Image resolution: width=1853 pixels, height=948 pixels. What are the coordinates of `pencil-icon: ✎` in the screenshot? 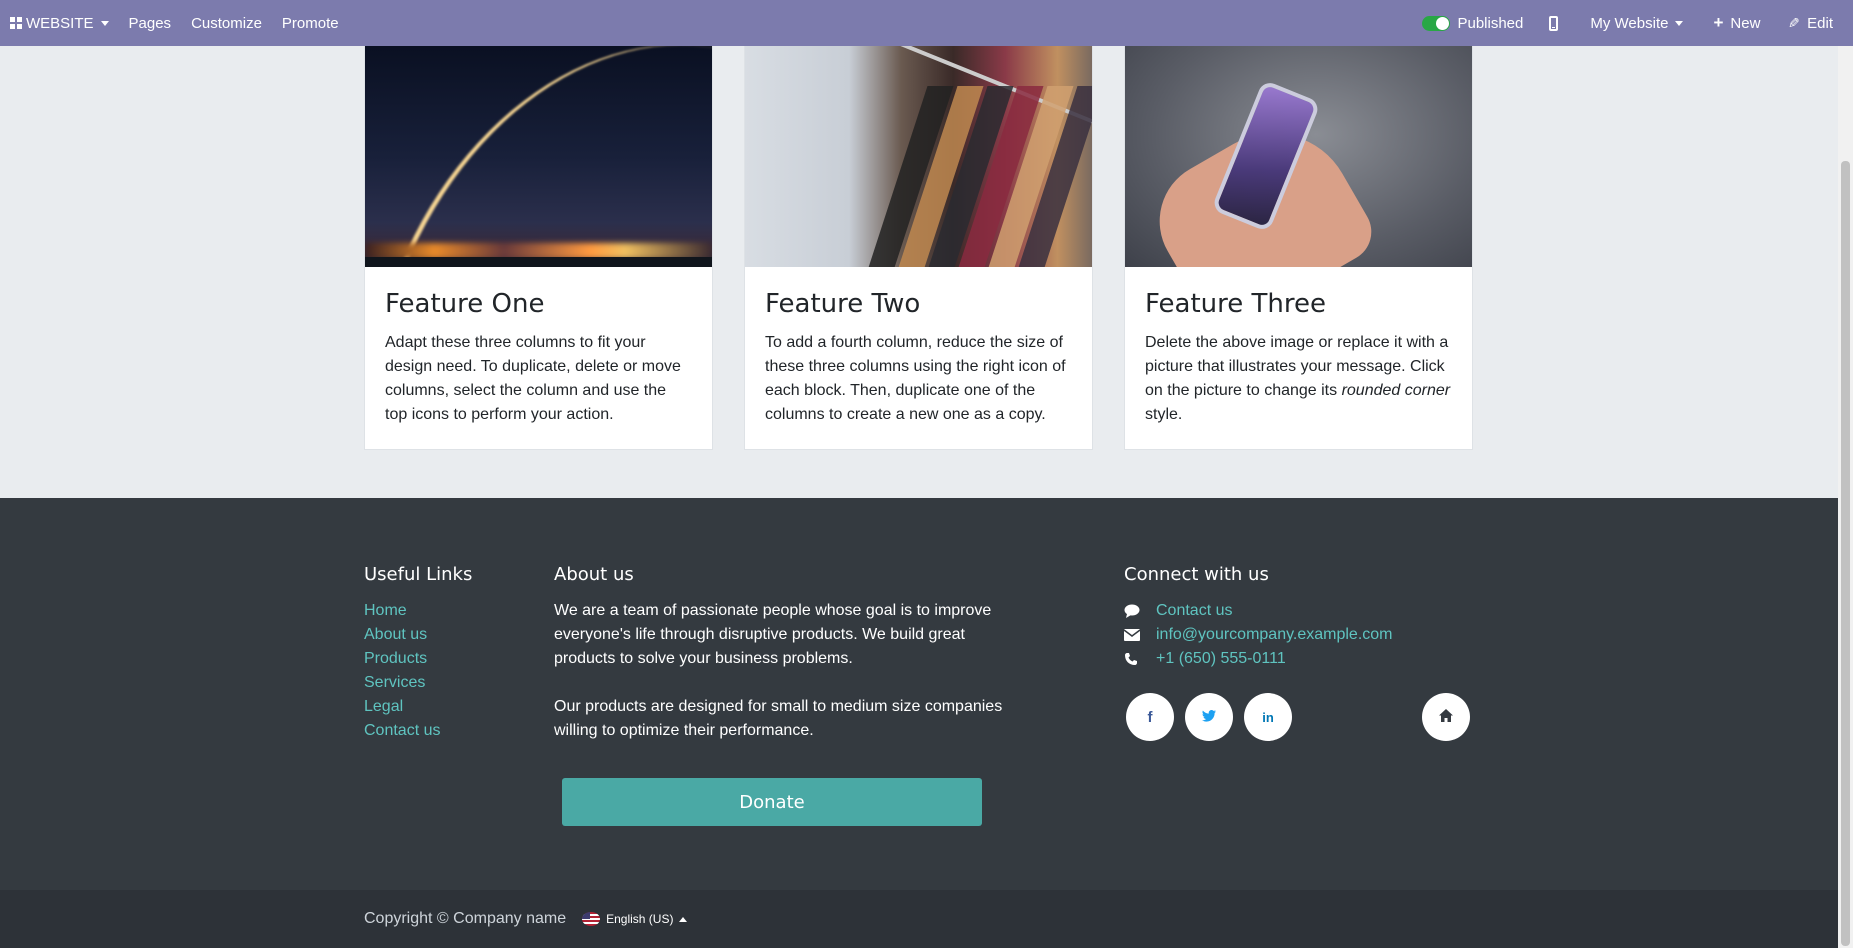 It's located at (1794, 22).